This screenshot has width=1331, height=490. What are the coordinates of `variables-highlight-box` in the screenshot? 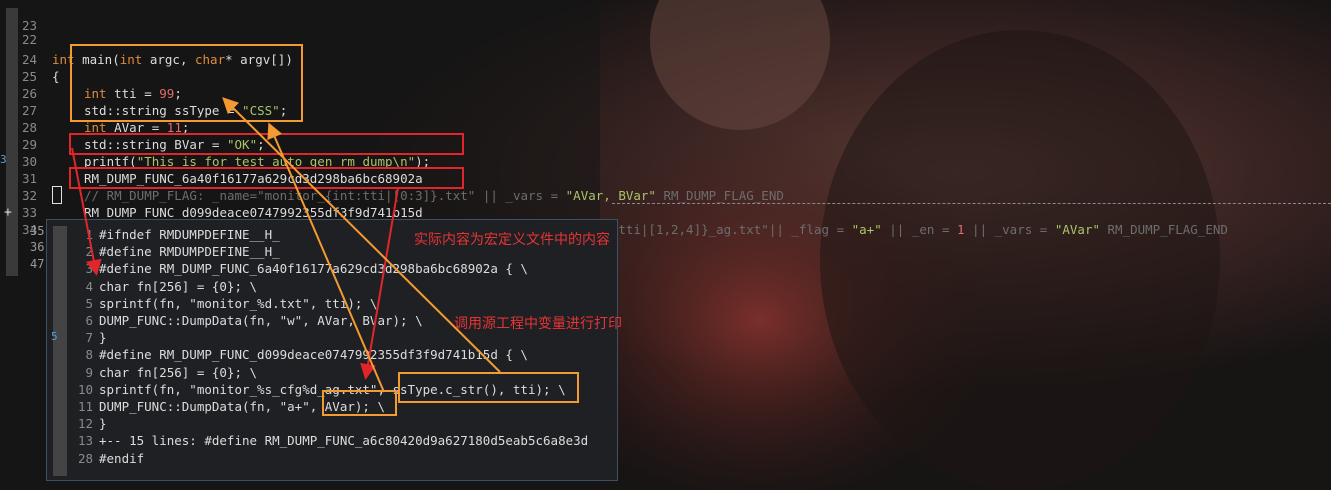 It's located at (186, 83).